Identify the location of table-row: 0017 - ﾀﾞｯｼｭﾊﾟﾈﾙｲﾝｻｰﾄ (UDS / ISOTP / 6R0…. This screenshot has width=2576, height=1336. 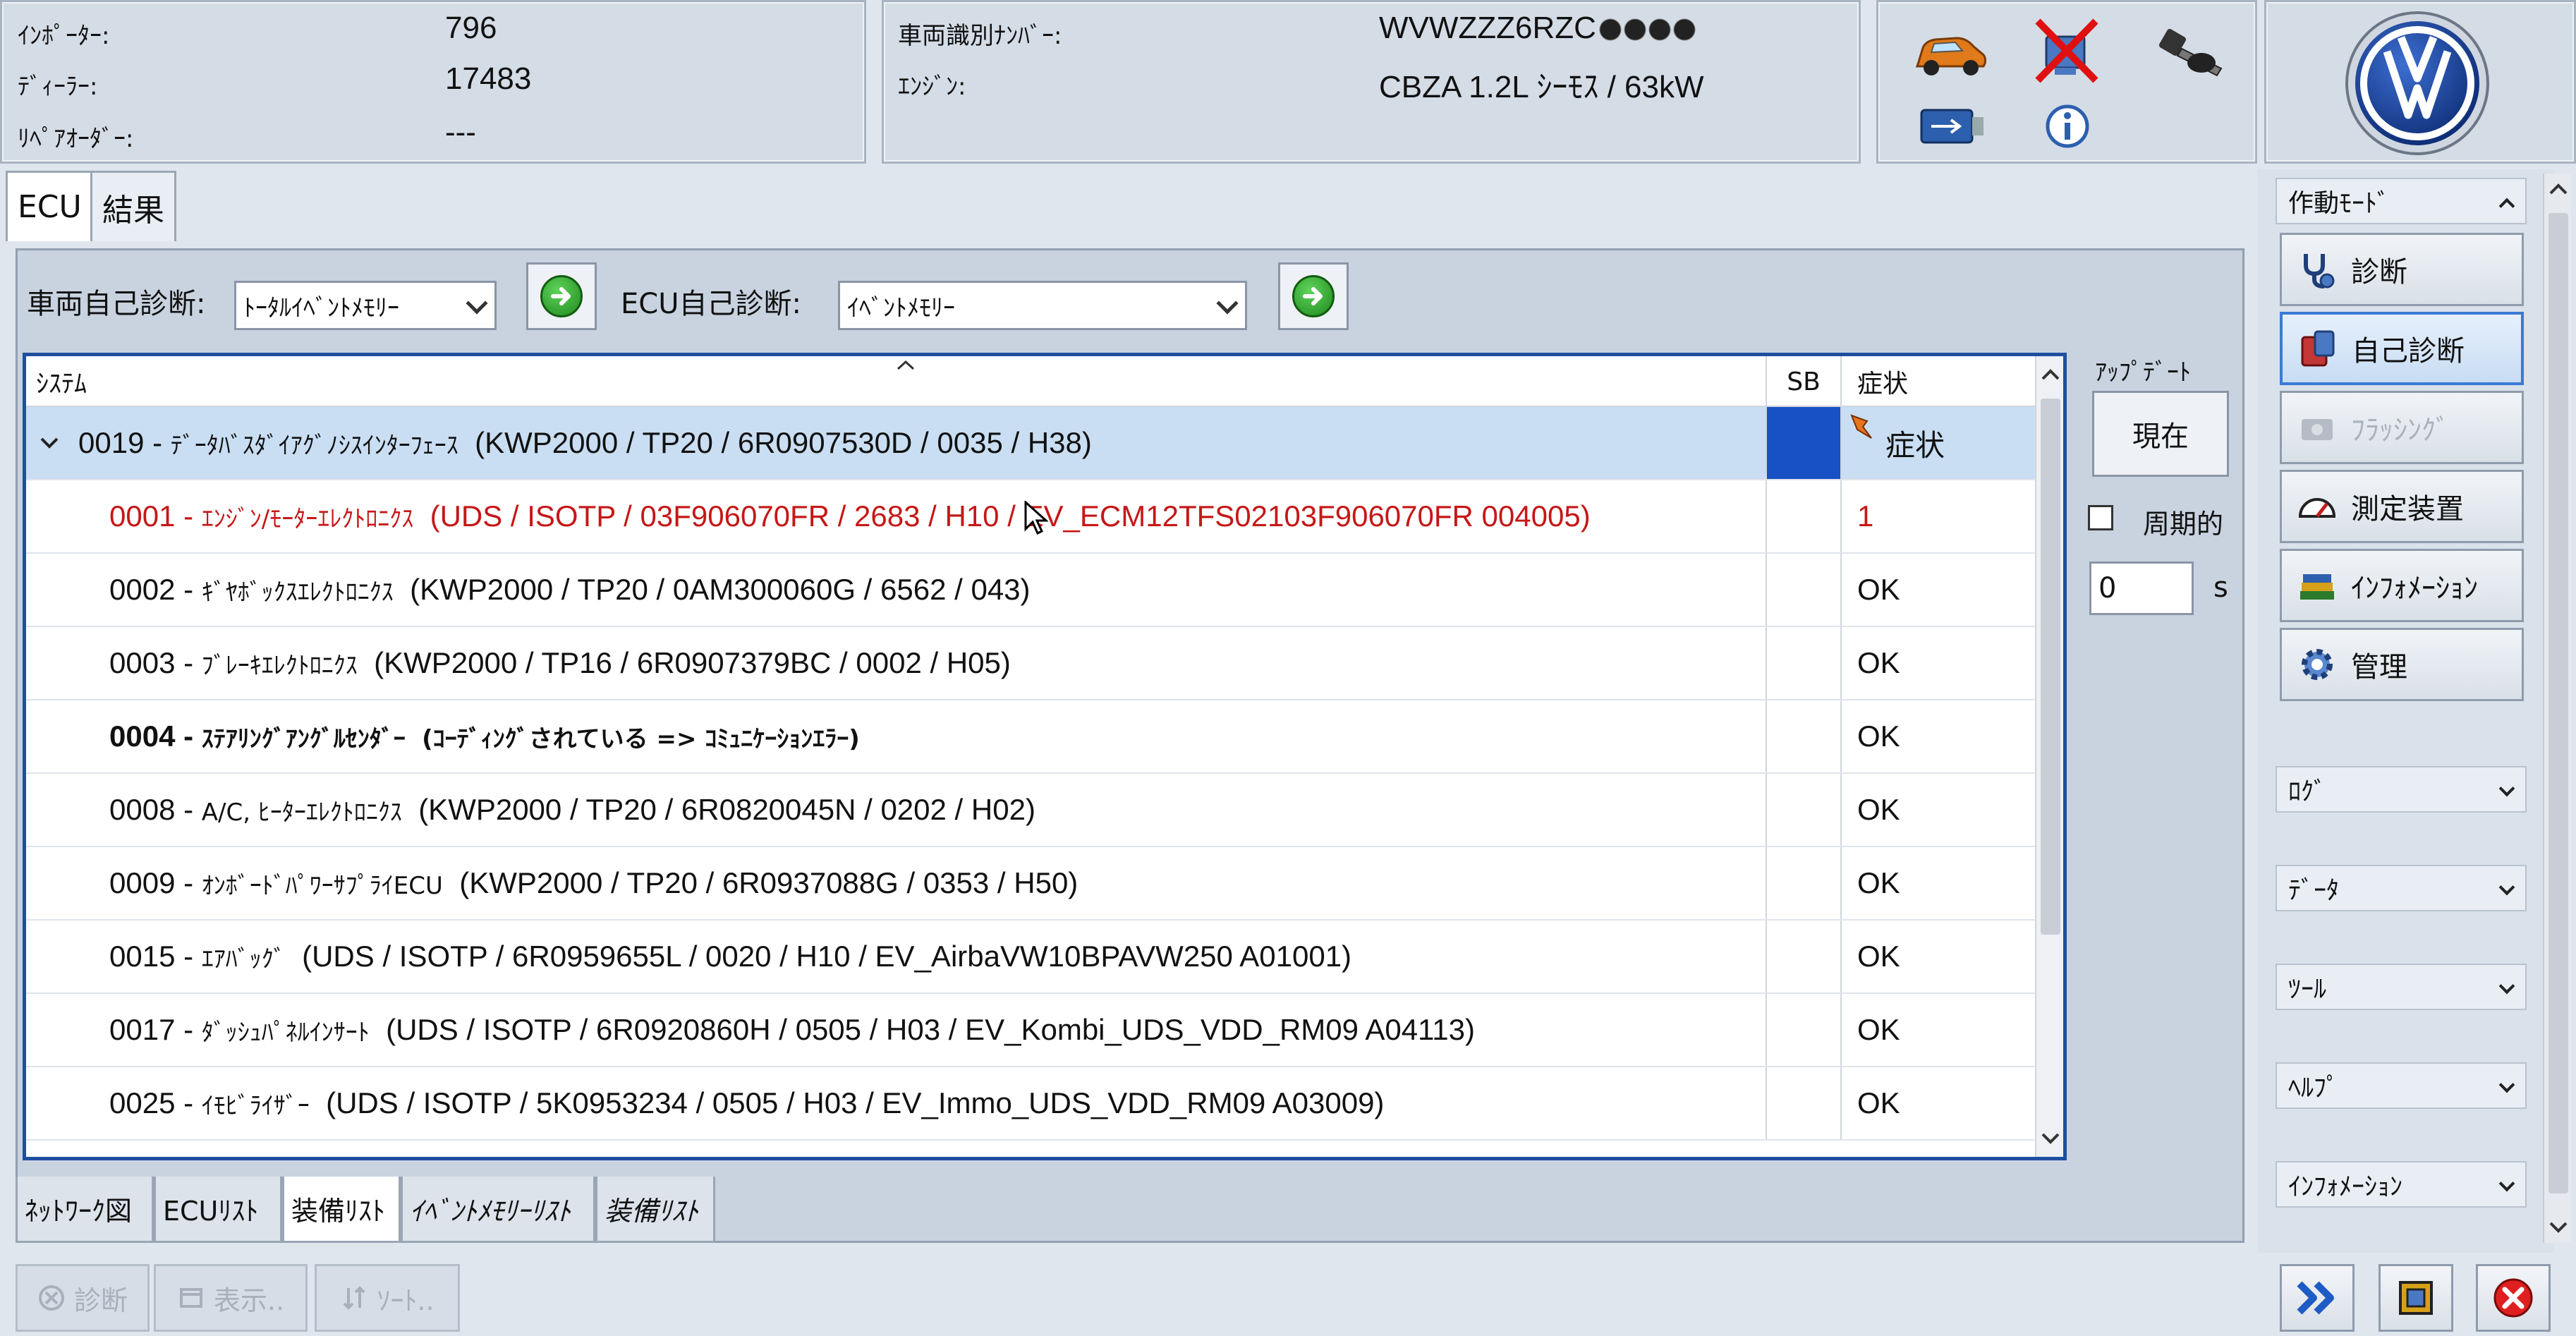
(1030, 1030).